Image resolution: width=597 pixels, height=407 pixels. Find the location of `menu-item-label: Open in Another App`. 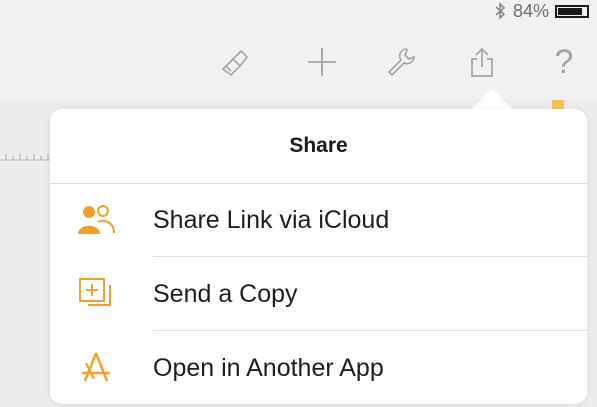

menu-item-label: Open in Another App is located at coordinates (268, 367).